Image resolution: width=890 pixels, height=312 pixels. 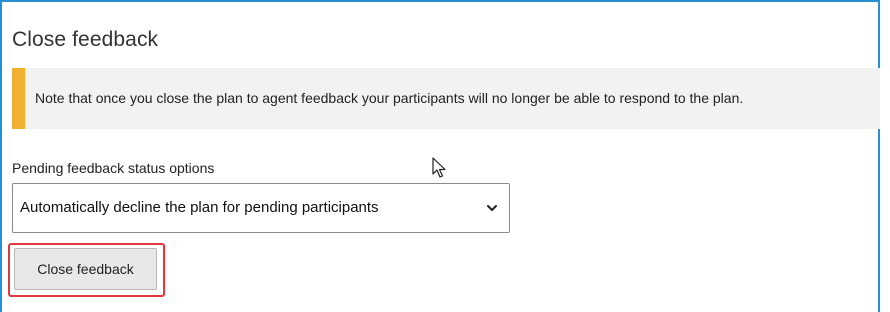 I want to click on page-title: Close feedback, so click(x=85, y=39).